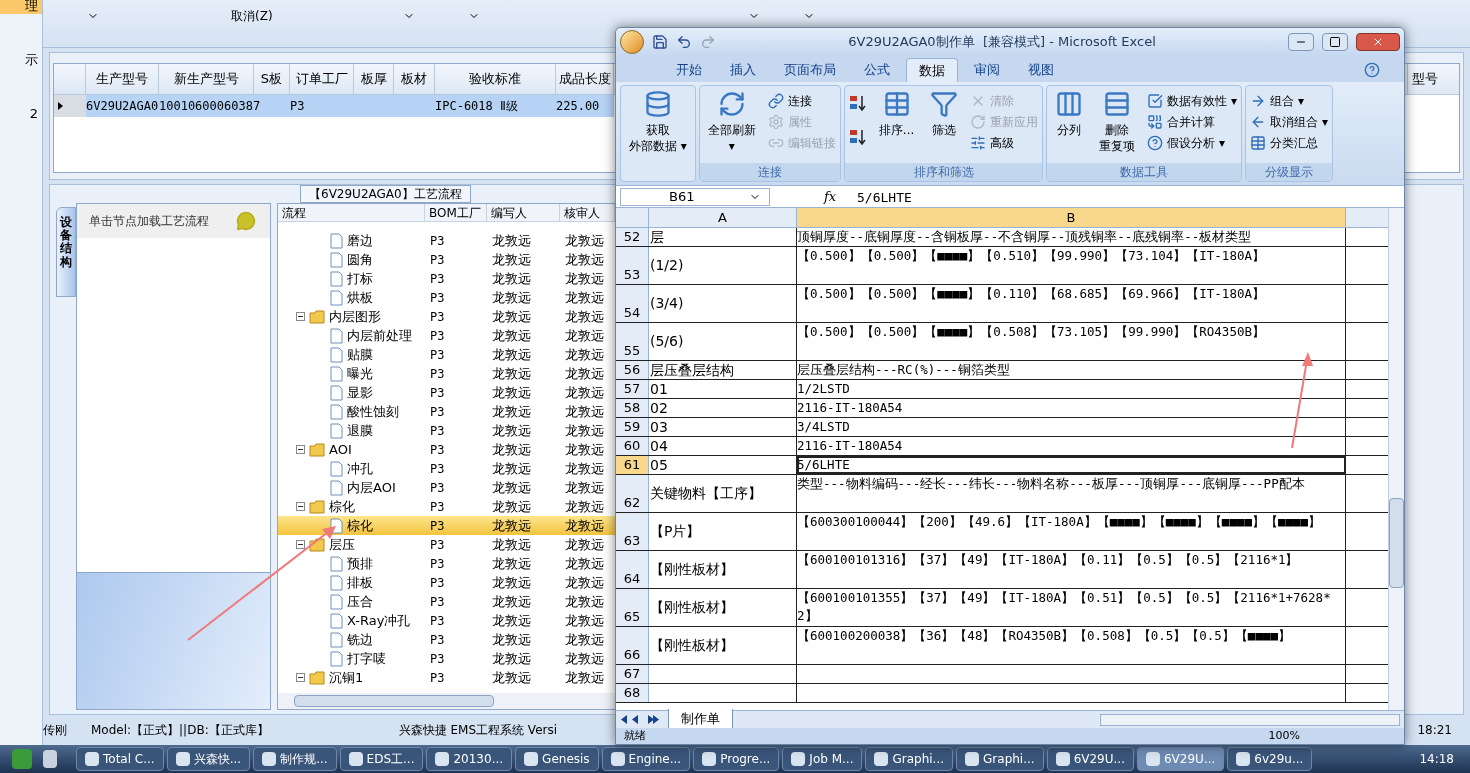 This screenshot has width=1470, height=773. Describe the element at coordinates (252, 16) in the screenshot. I see `cancel-menu-item: 取消(Z)` at that location.